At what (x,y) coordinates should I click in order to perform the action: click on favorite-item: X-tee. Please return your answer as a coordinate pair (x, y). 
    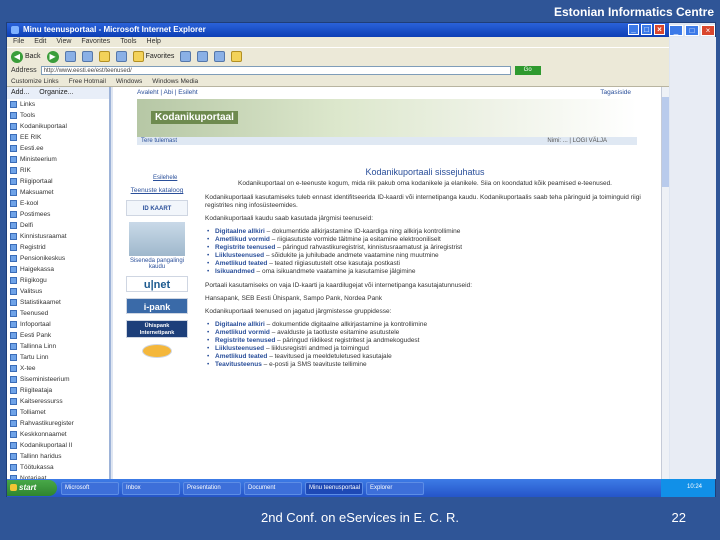
    Looking at the image, I should click on (58, 368).